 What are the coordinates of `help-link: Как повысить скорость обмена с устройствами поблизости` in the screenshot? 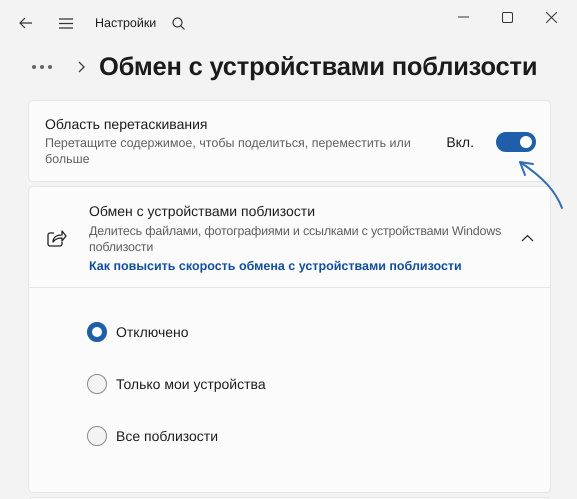 It's located at (275, 266).